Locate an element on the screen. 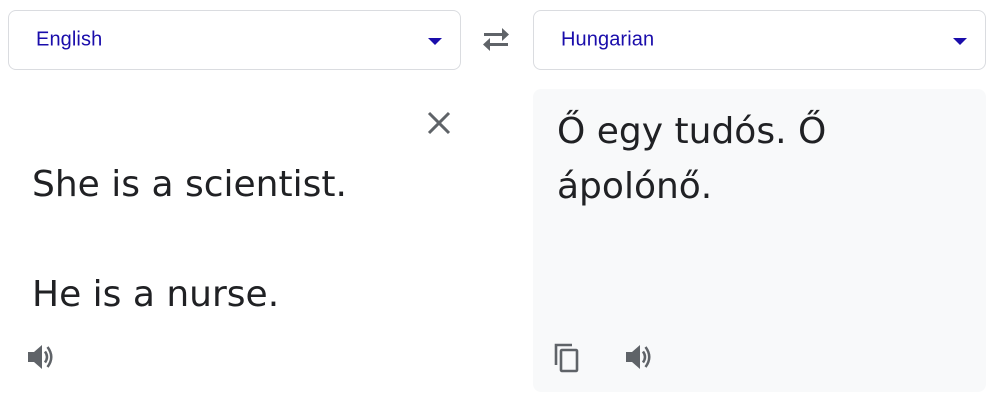 This screenshot has width=996, height=408. translation-text: Ő egy tudós. Ő ápolónő. is located at coordinates (757, 159).